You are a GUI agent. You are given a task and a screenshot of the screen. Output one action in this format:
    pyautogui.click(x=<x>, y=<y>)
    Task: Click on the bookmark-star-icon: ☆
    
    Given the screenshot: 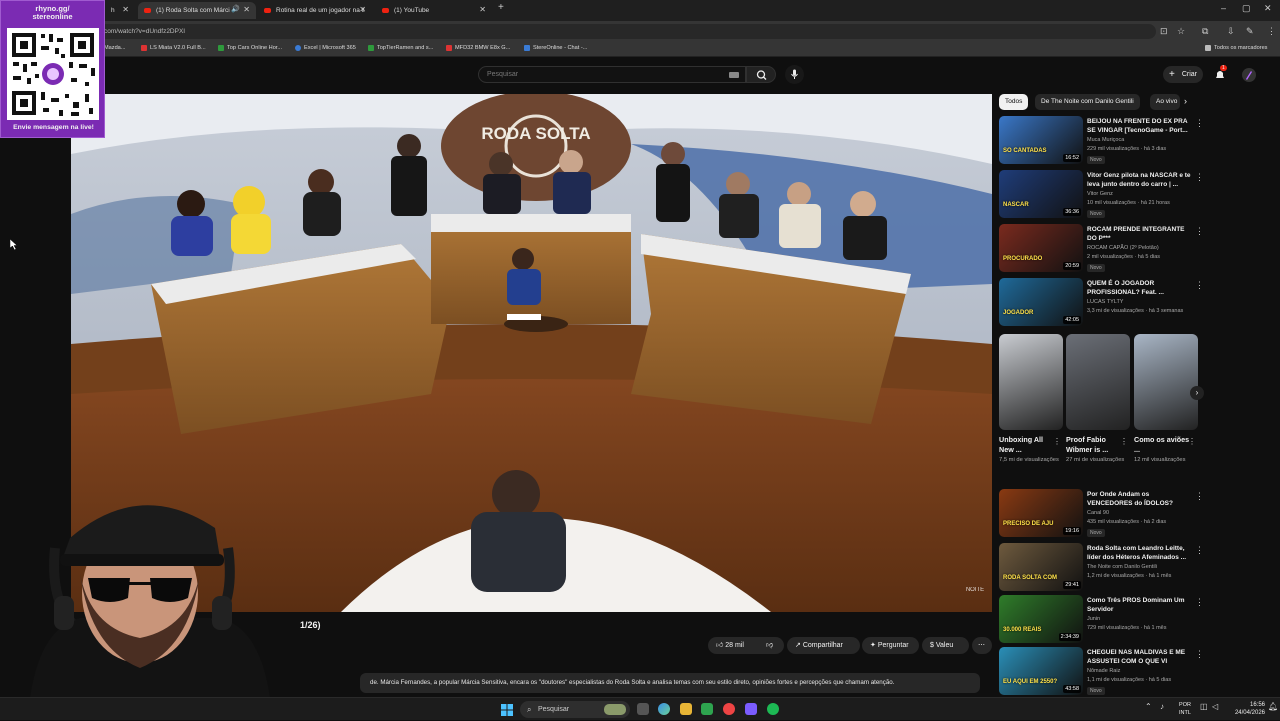 What is the action you would take?
    pyautogui.click(x=1181, y=31)
    